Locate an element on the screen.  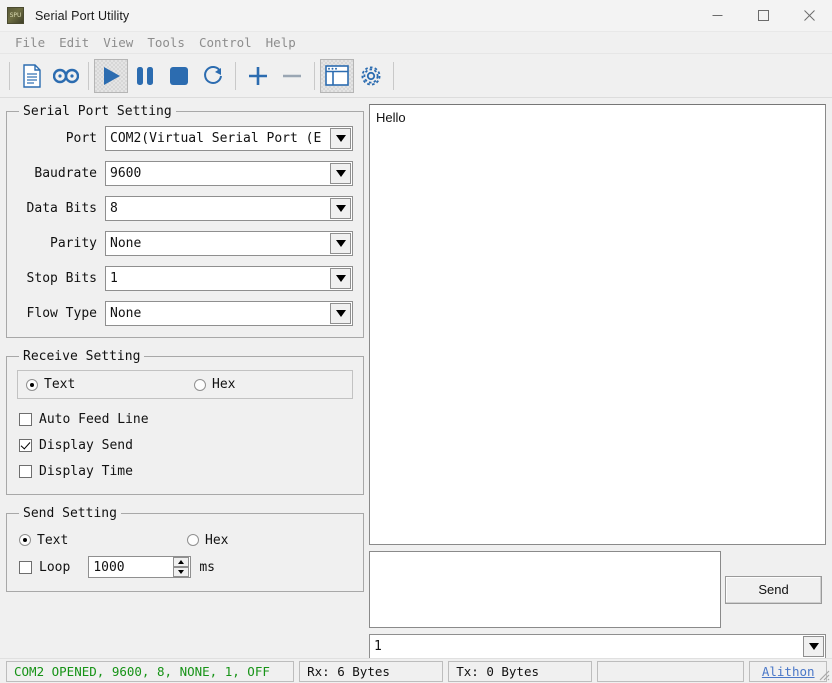
refresh-icon is located at coordinates (213, 76).